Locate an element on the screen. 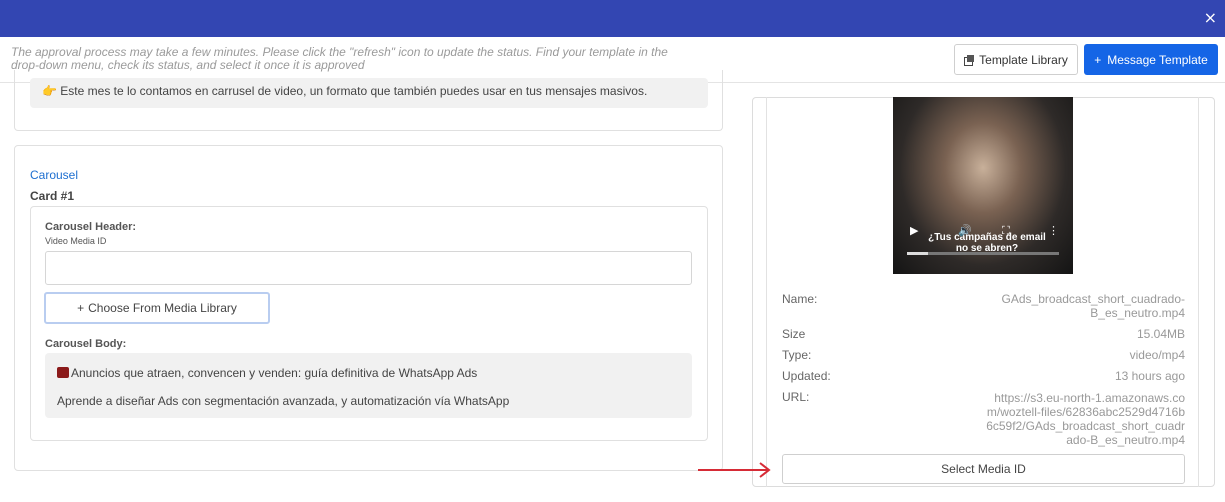  volume-icon: 🔊 is located at coordinates (965, 230).